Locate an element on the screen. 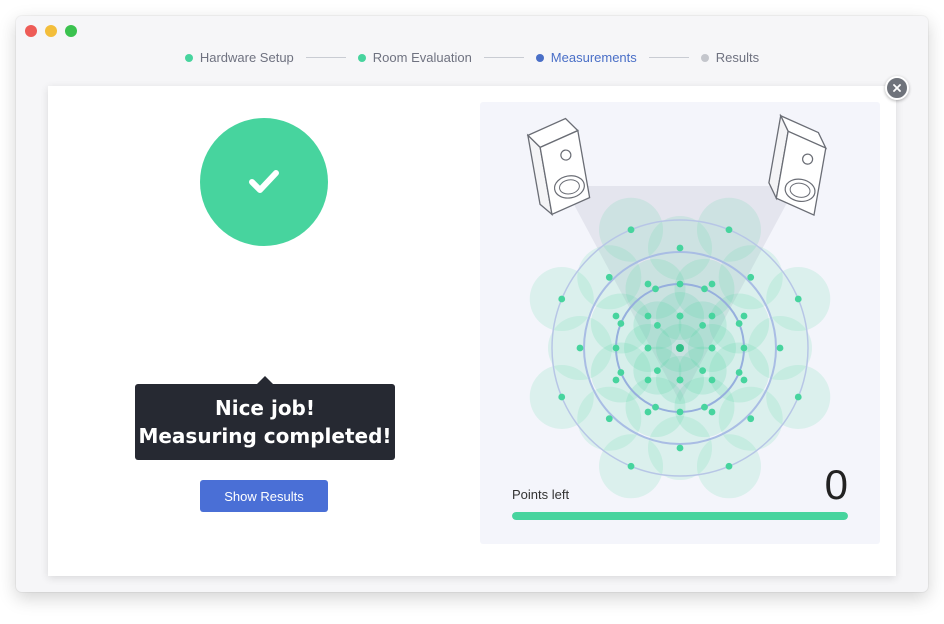 The height and width of the screenshot is (624, 944). check-icon is located at coordinates (264, 181).